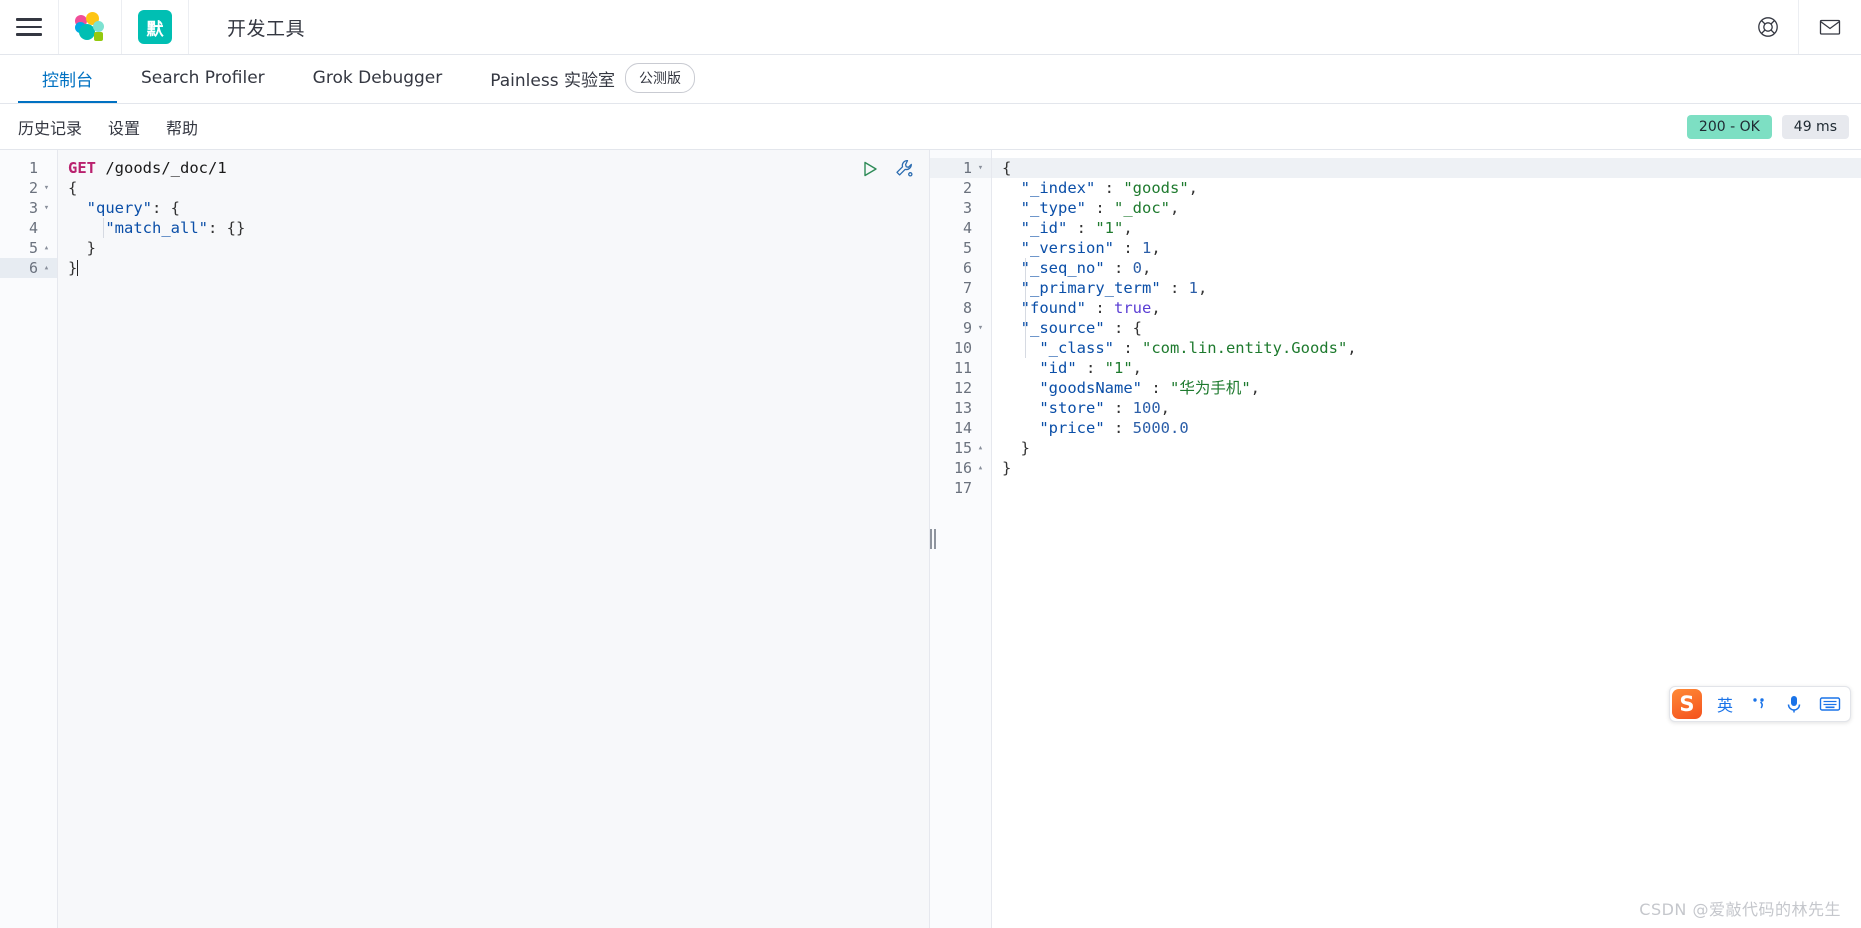  What do you see at coordinates (1426, 288) in the screenshot?
I see `code-line: "_primary_term" : 1,` at bounding box center [1426, 288].